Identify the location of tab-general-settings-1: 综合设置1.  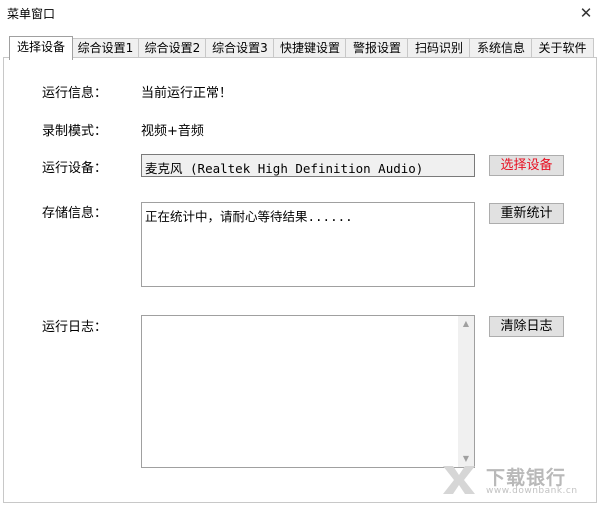
(105, 48).